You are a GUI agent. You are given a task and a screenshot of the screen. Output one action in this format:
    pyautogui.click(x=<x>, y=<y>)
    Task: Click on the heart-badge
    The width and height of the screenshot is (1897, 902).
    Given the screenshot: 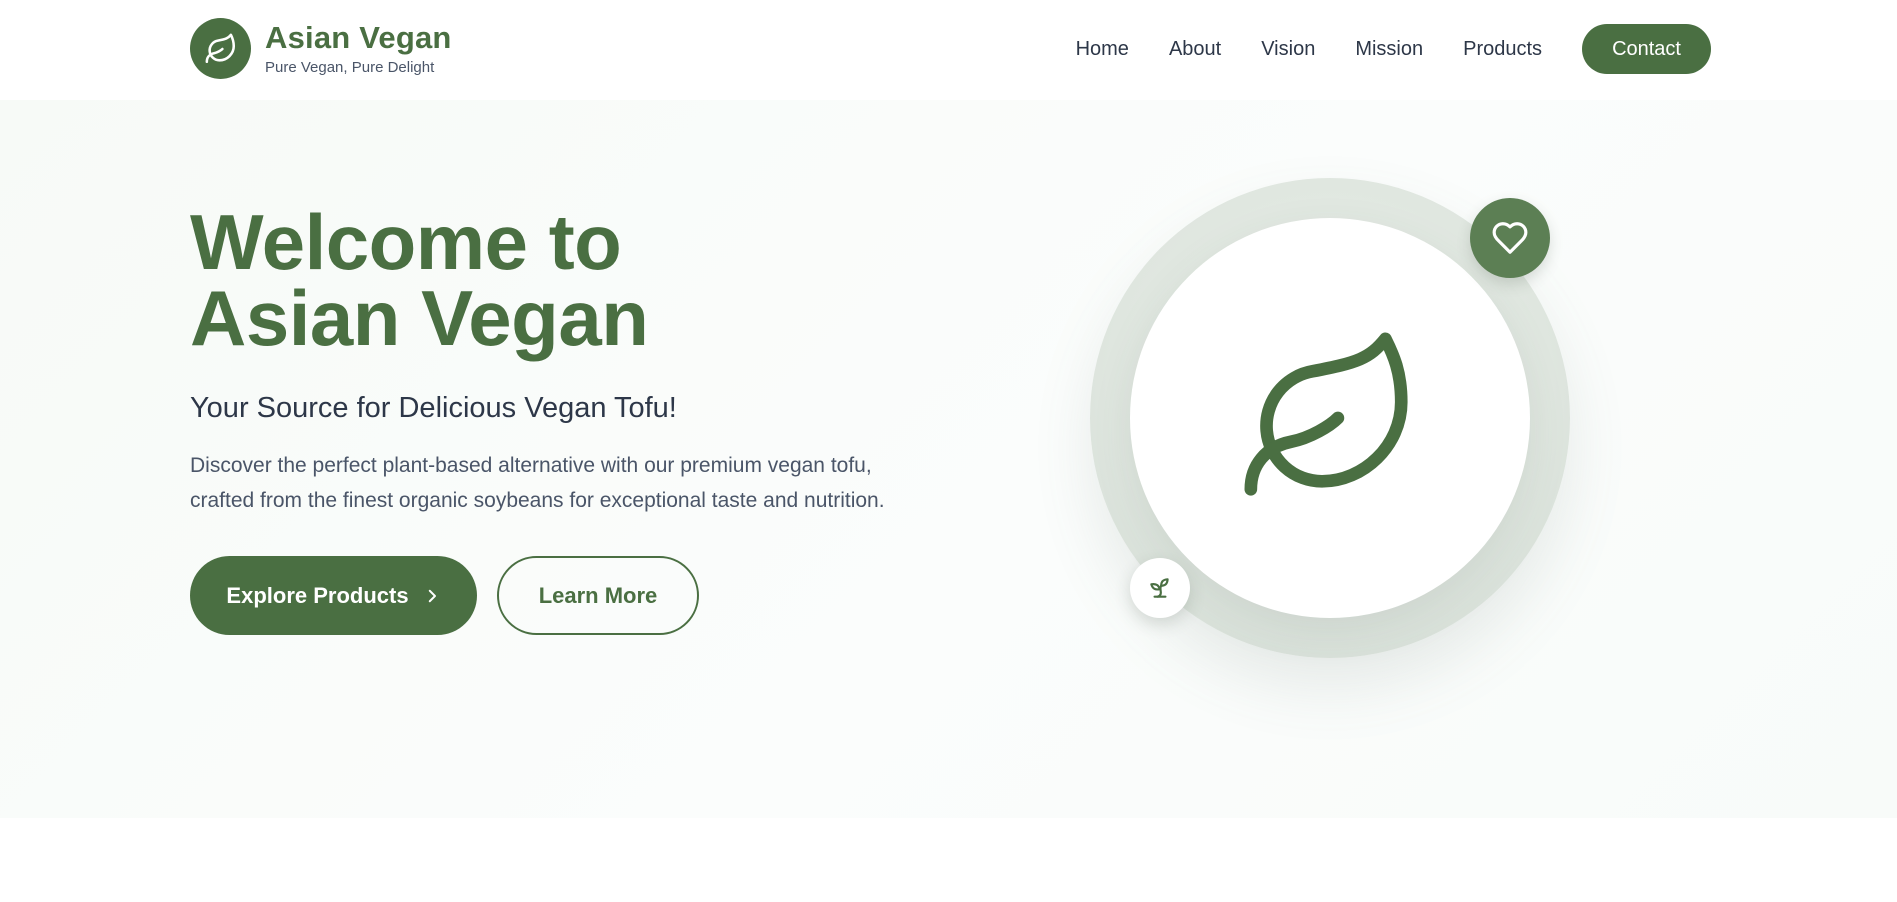 What is the action you would take?
    pyautogui.click(x=1510, y=238)
    